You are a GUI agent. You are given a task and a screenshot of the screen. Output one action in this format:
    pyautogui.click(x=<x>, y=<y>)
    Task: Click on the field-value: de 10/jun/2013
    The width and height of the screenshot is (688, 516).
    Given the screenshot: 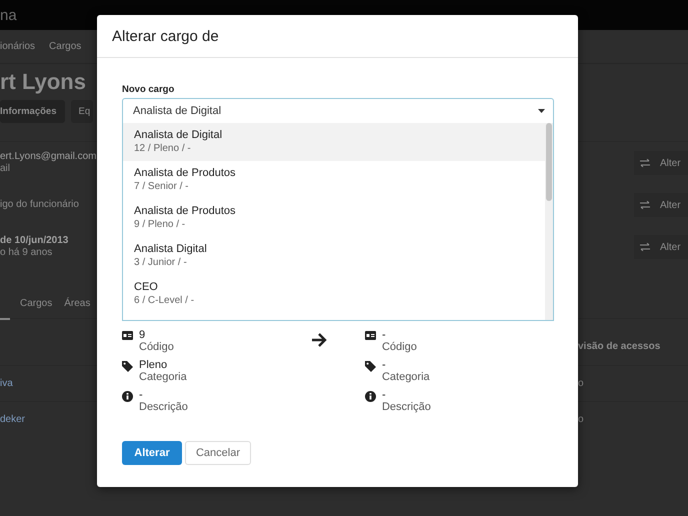 What is the action you would take?
    pyautogui.click(x=34, y=241)
    